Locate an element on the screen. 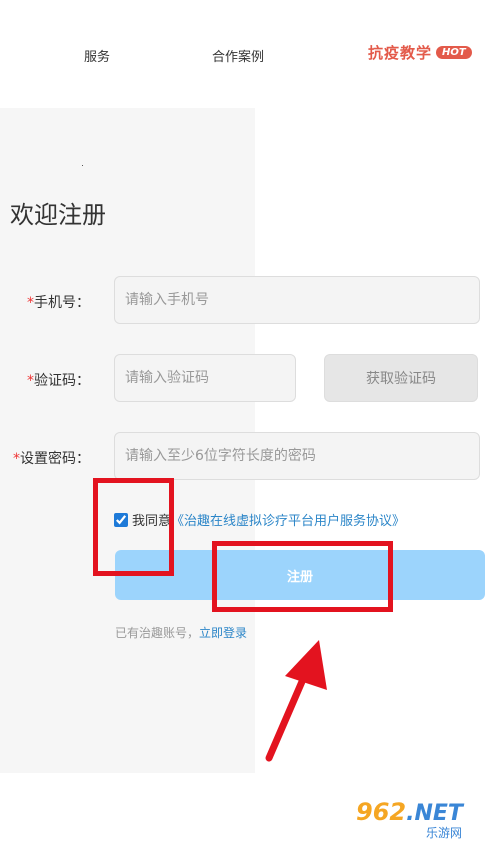 The height and width of the screenshot is (850, 495). hot-badge: HOT is located at coordinates (454, 52).